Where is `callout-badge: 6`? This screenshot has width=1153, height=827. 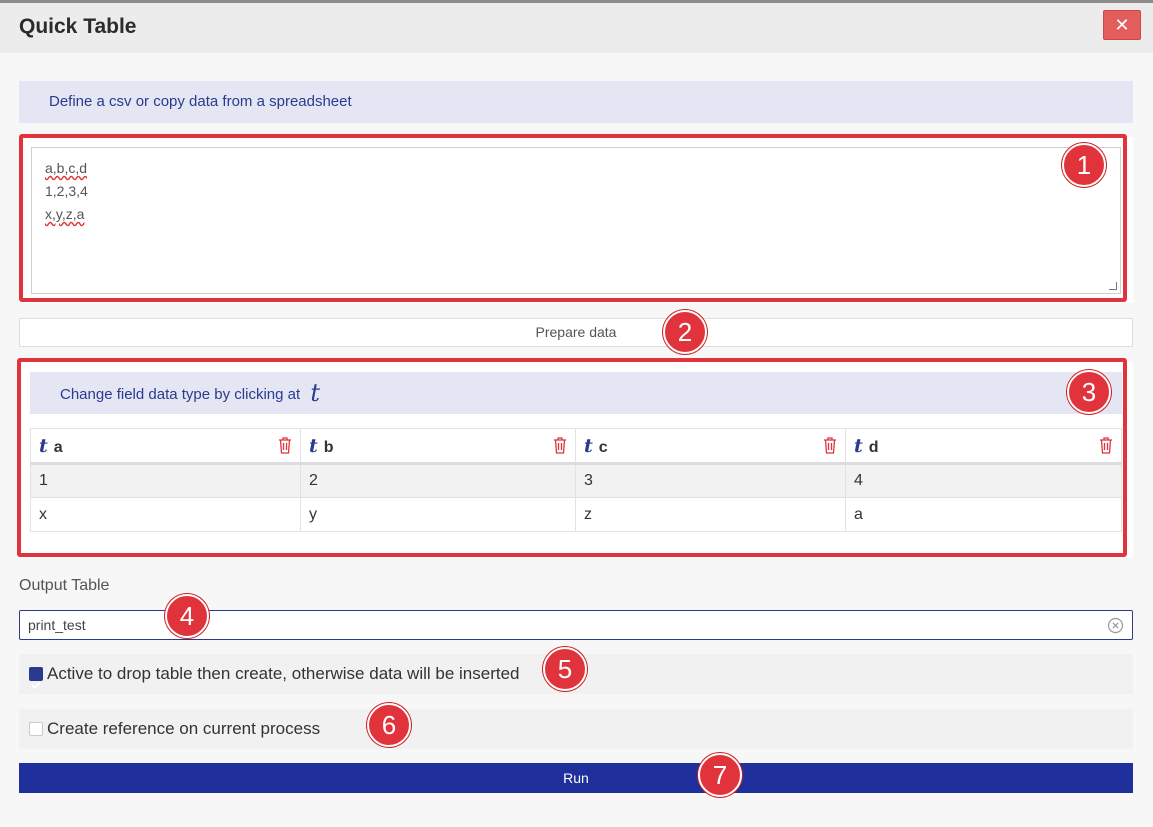
callout-badge: 6 is located at coordinates (389, 725).